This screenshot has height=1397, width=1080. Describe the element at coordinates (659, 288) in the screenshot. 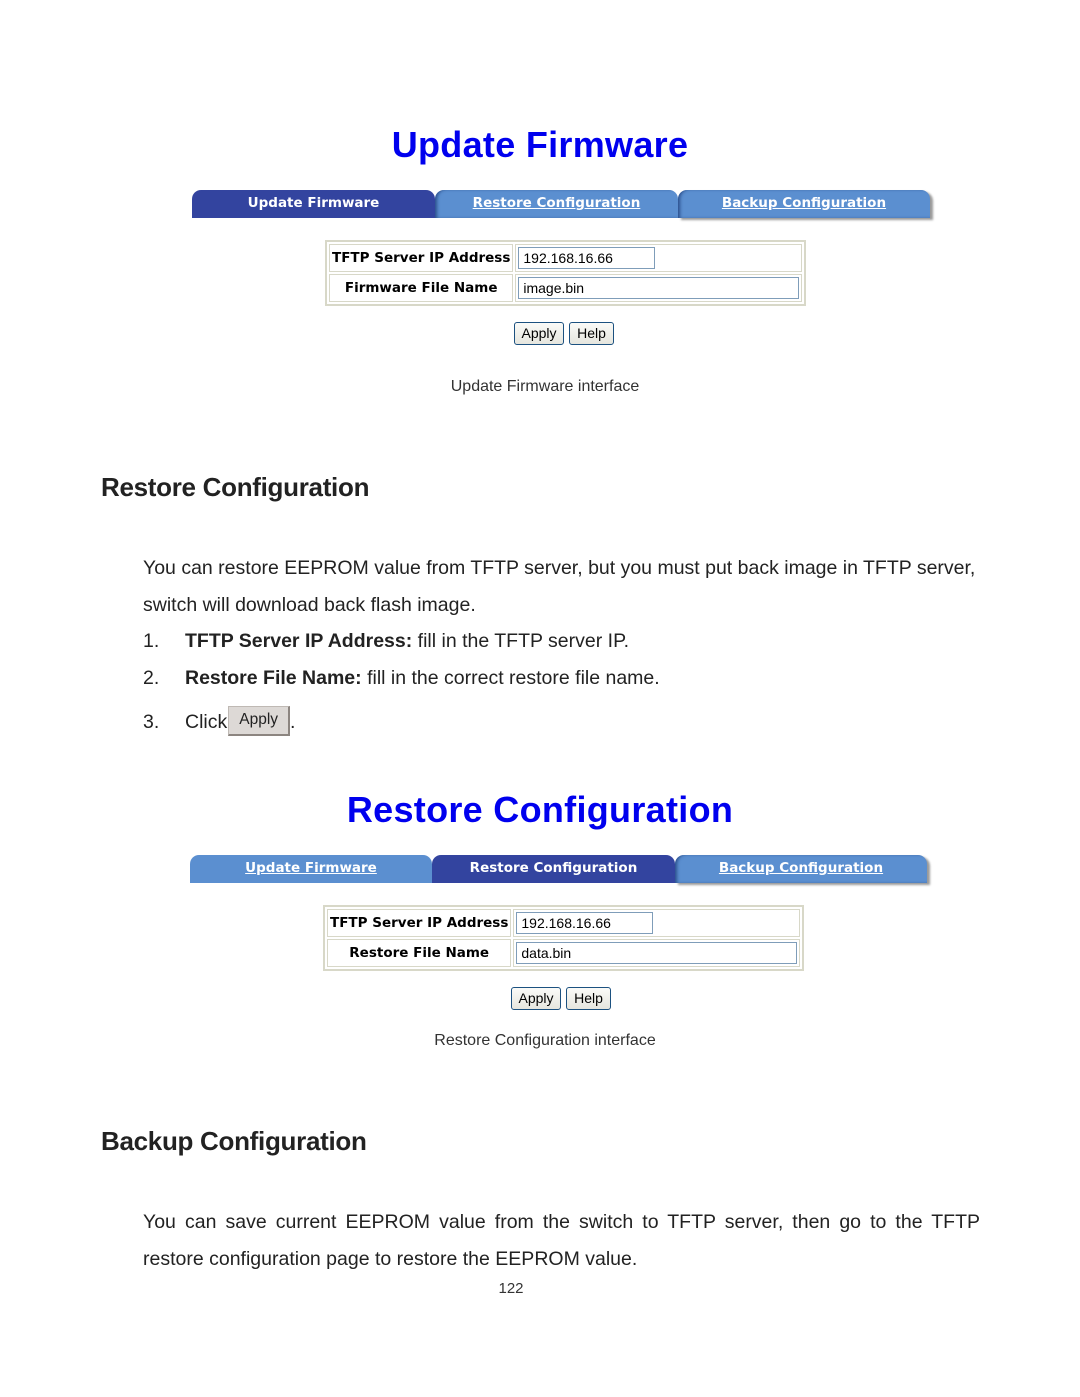

I see `firmware-file-name-input` at that location.